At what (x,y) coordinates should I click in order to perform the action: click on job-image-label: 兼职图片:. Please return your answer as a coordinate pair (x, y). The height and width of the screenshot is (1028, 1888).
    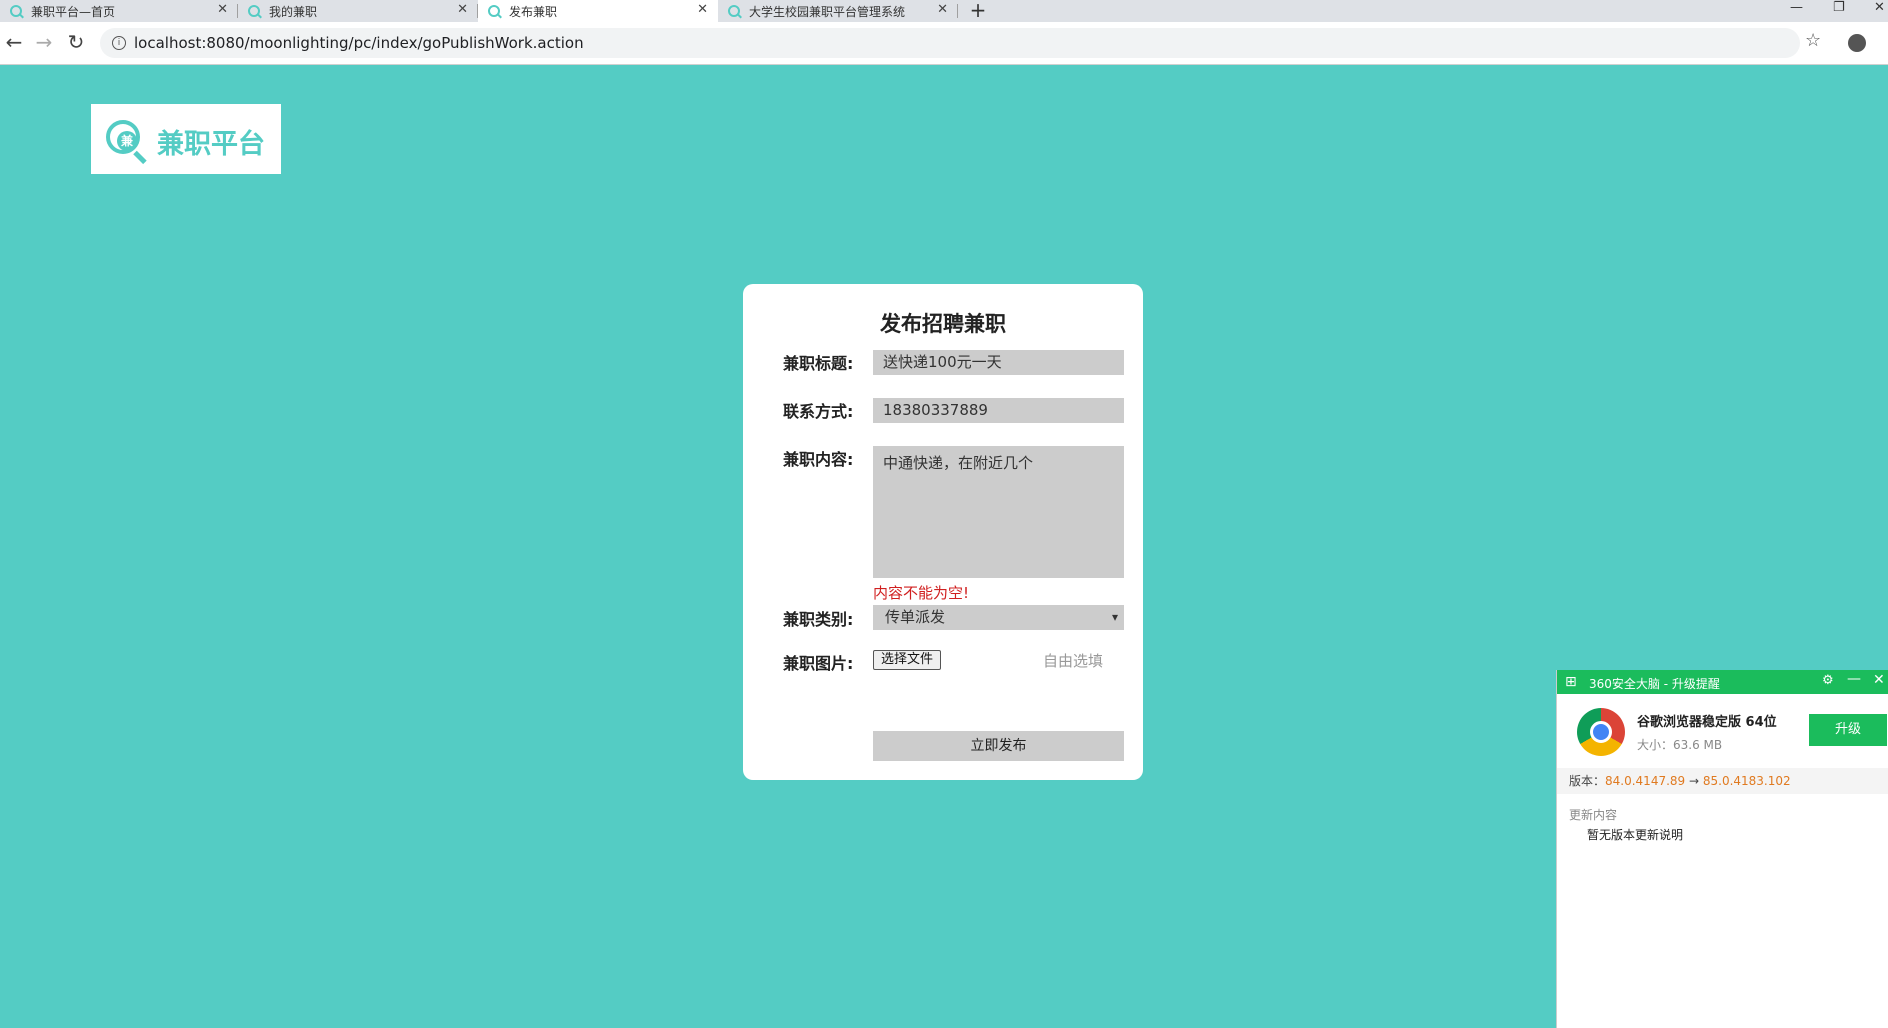
    Looking at the image, I should click on (818, 663).